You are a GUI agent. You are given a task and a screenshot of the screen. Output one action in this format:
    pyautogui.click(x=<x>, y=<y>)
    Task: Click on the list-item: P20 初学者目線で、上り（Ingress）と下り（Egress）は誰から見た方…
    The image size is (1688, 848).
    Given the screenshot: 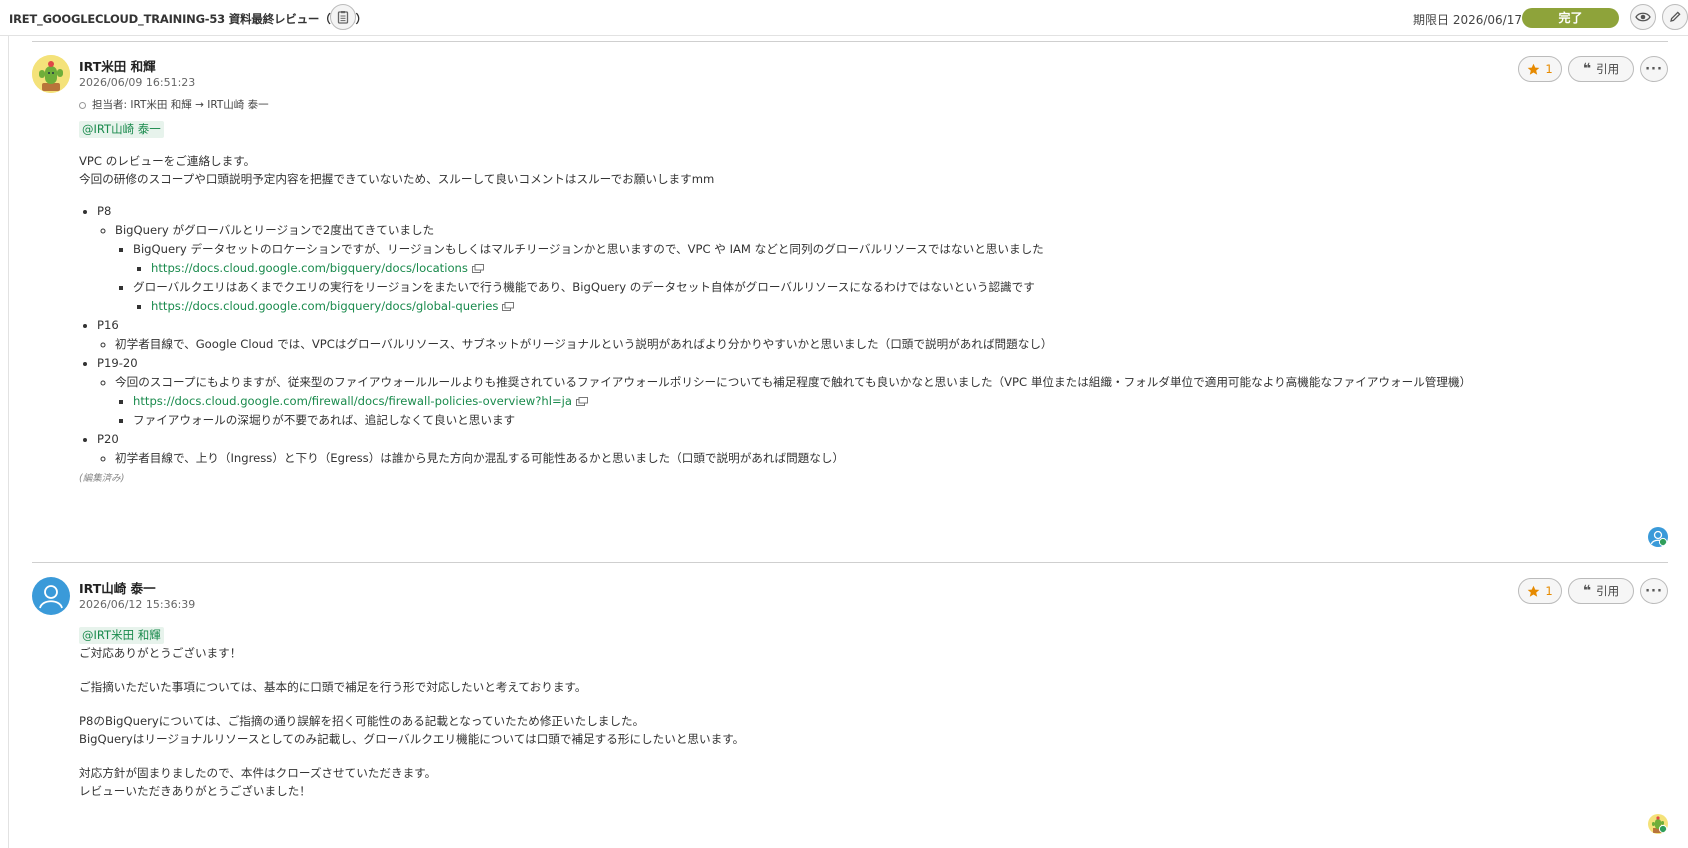 What is the action you would take?
    pyautogui.click(x=784, y=449)
    